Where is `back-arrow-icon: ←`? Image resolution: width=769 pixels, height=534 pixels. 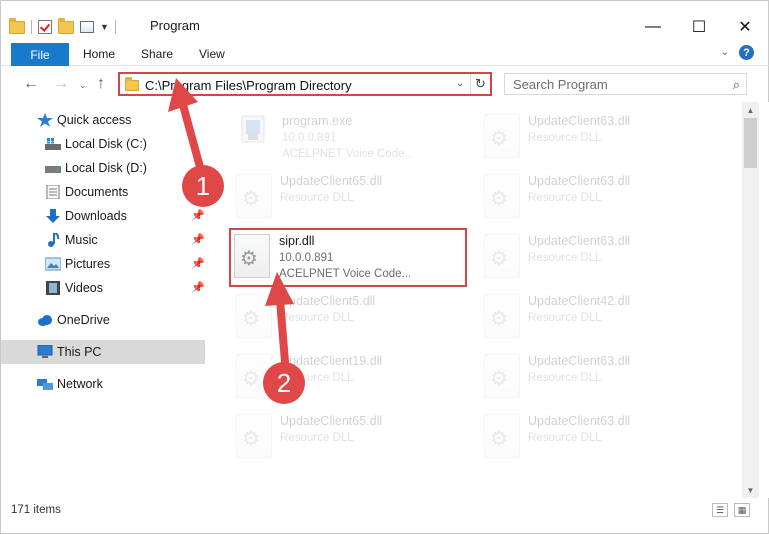
back-arrow-icon: ← is located at coordinates (31, 84).